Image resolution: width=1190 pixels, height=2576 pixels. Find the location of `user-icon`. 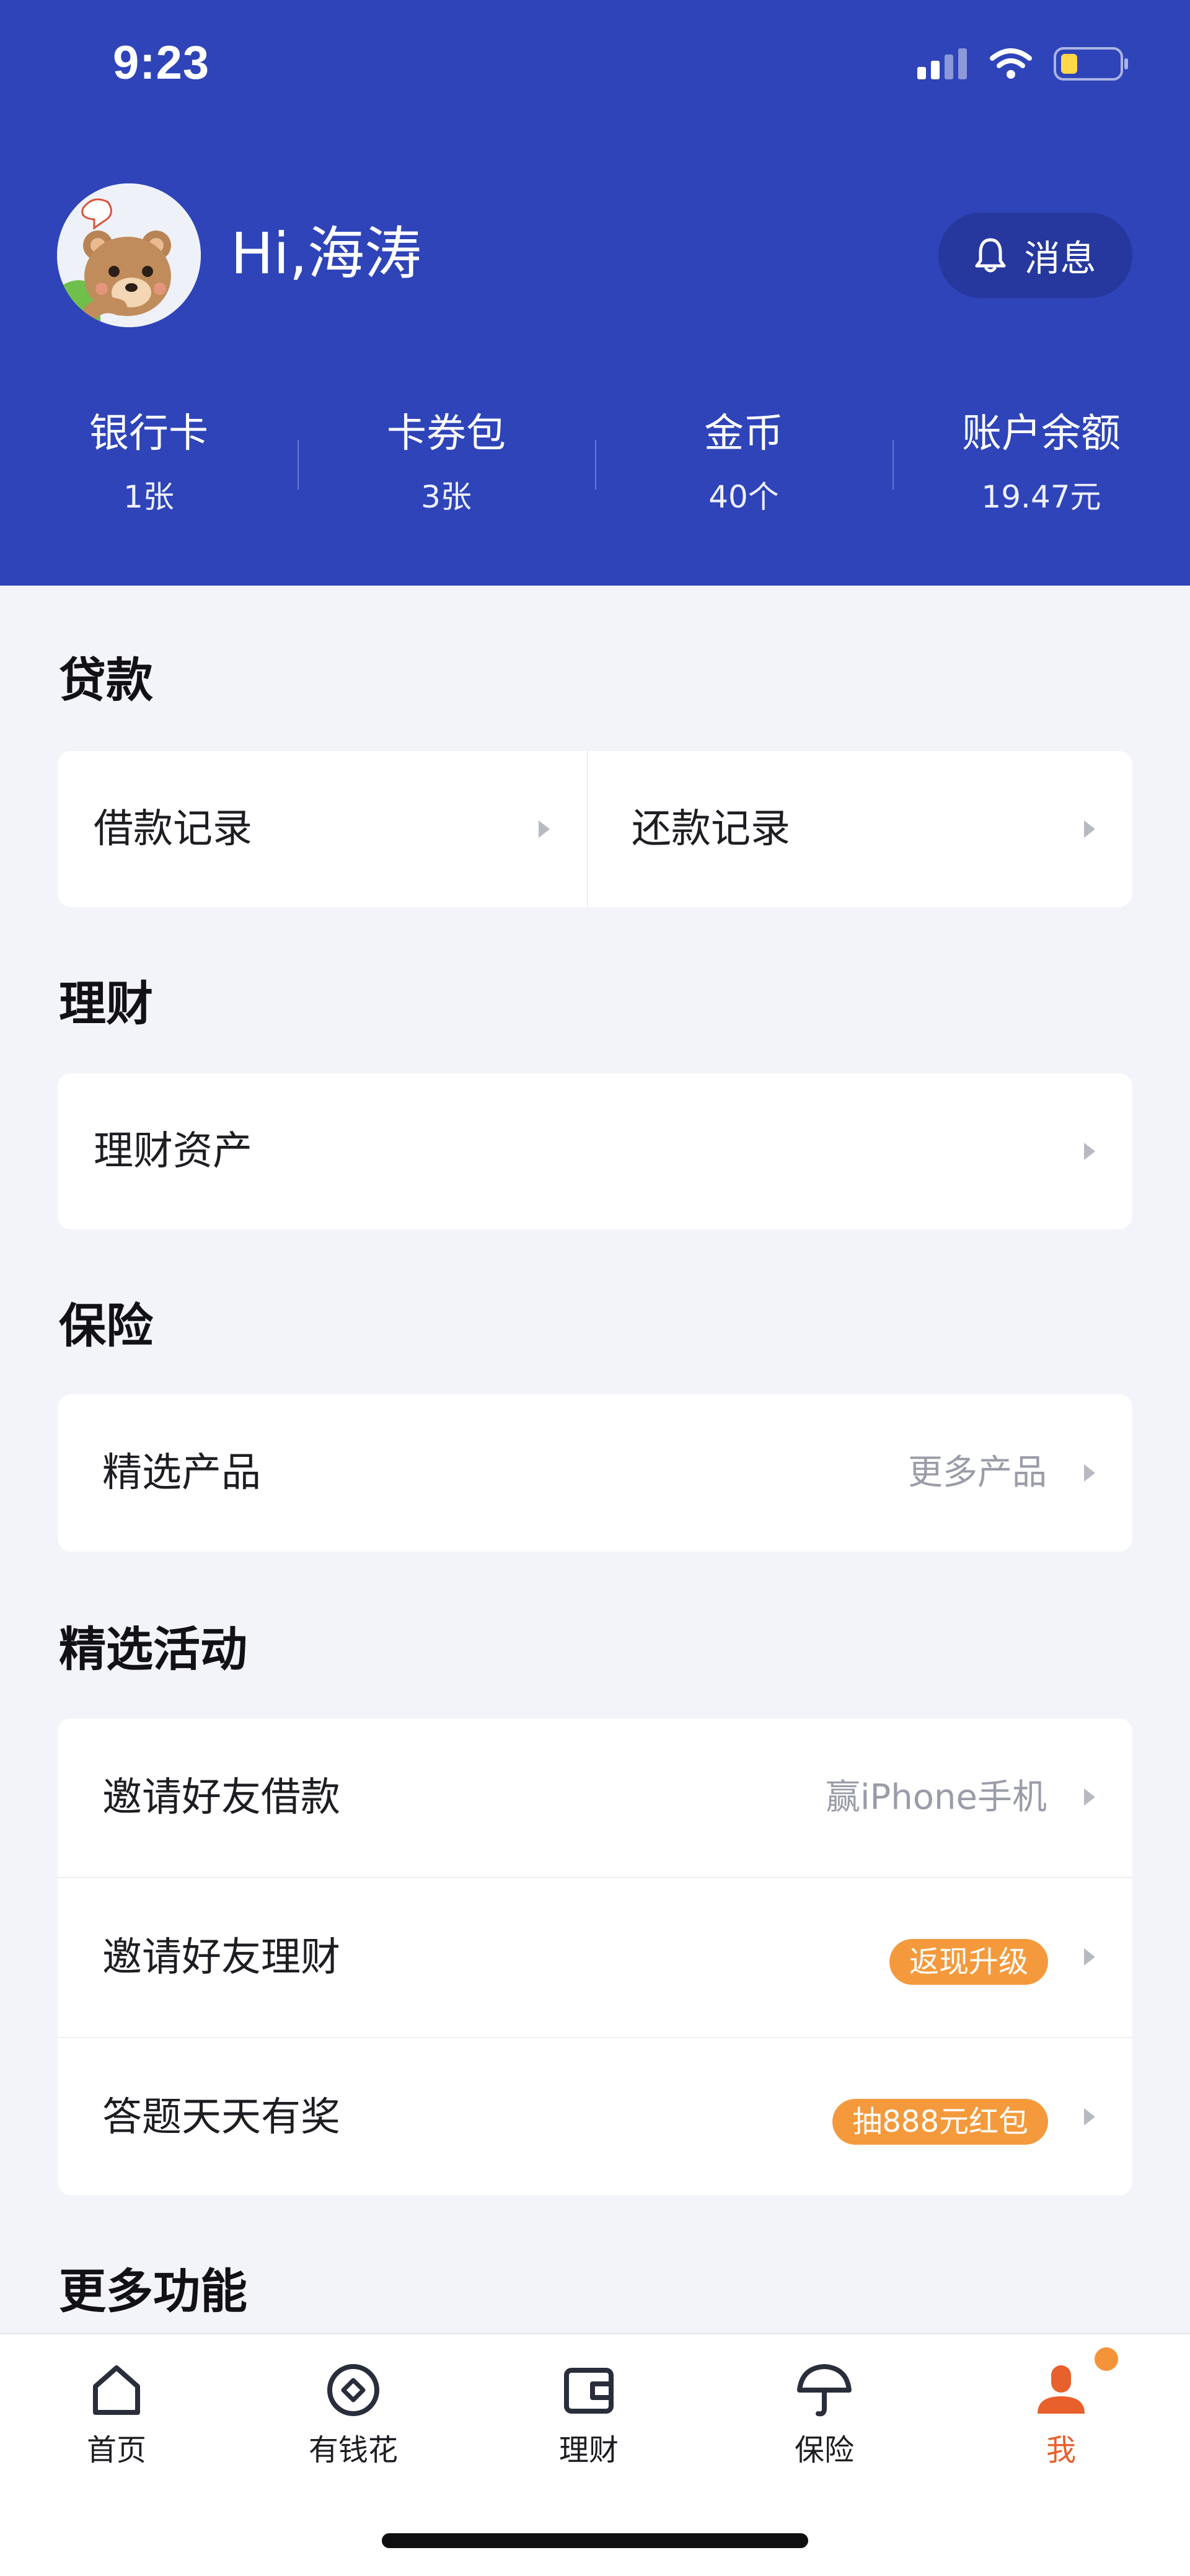

user-icon is located at coordinates (1061, 2390).